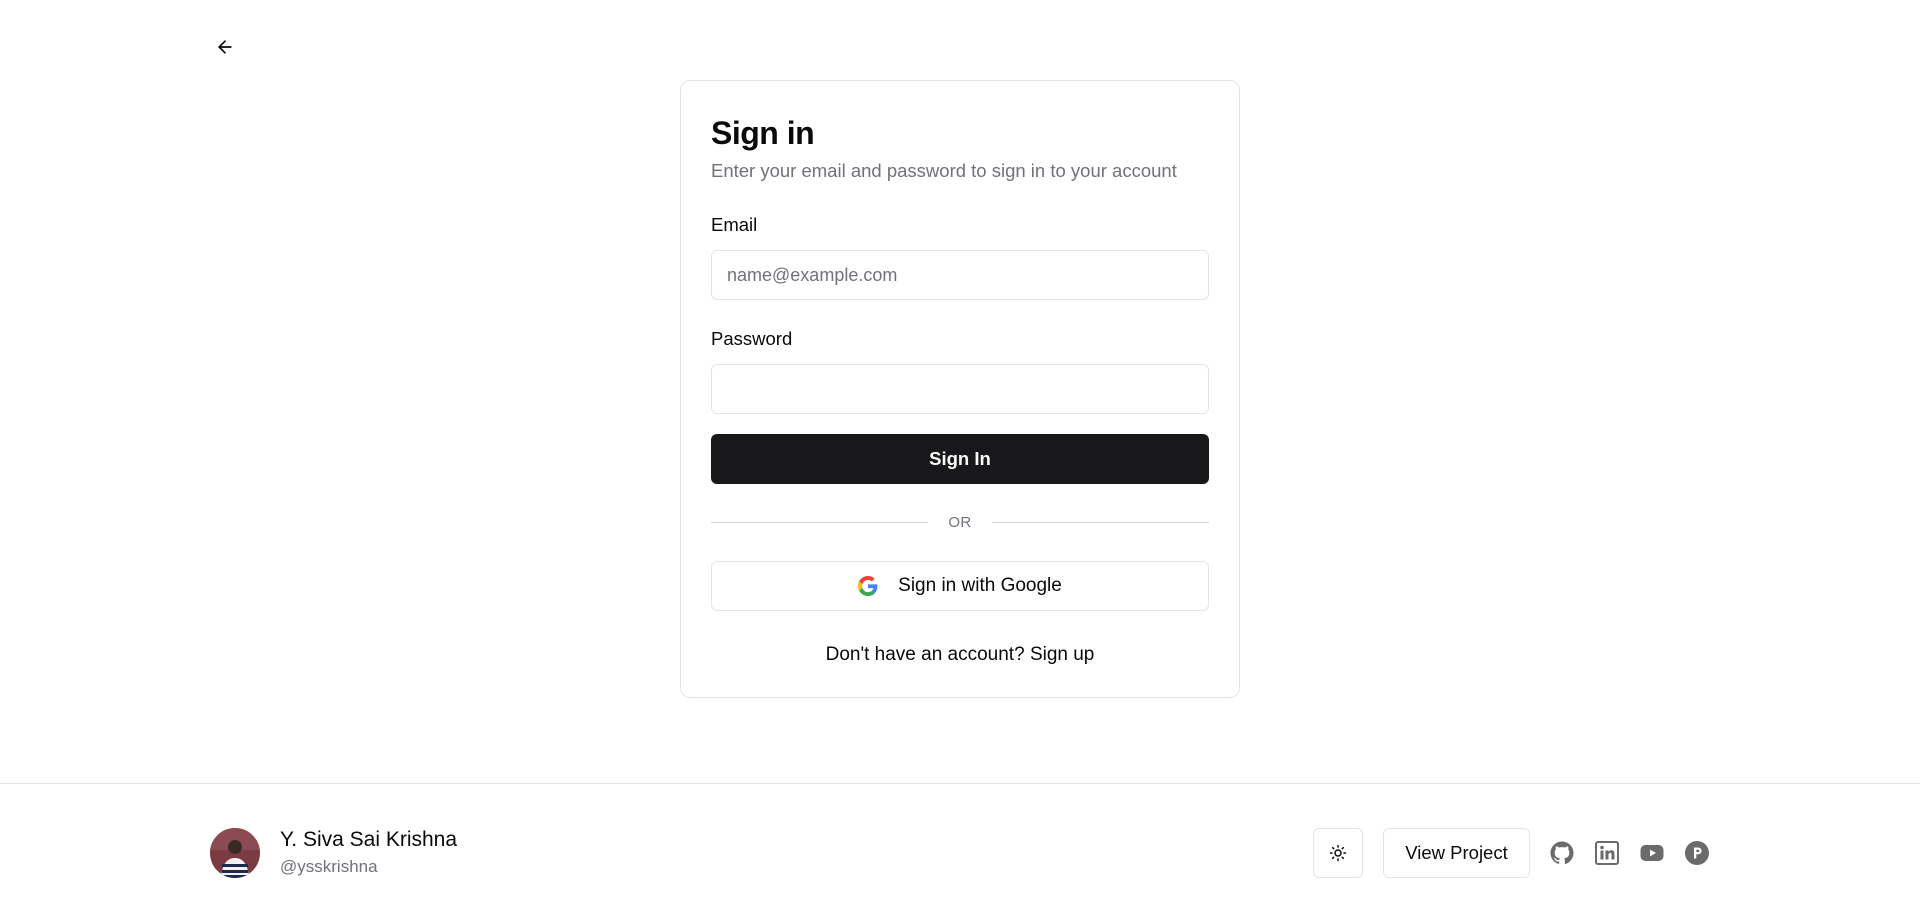 Image resolution: width=1920 pixels, height=918 pixels. Describe the element at coordinates (820, 523) in the screenshot. I see `divider-line-left` at that location.